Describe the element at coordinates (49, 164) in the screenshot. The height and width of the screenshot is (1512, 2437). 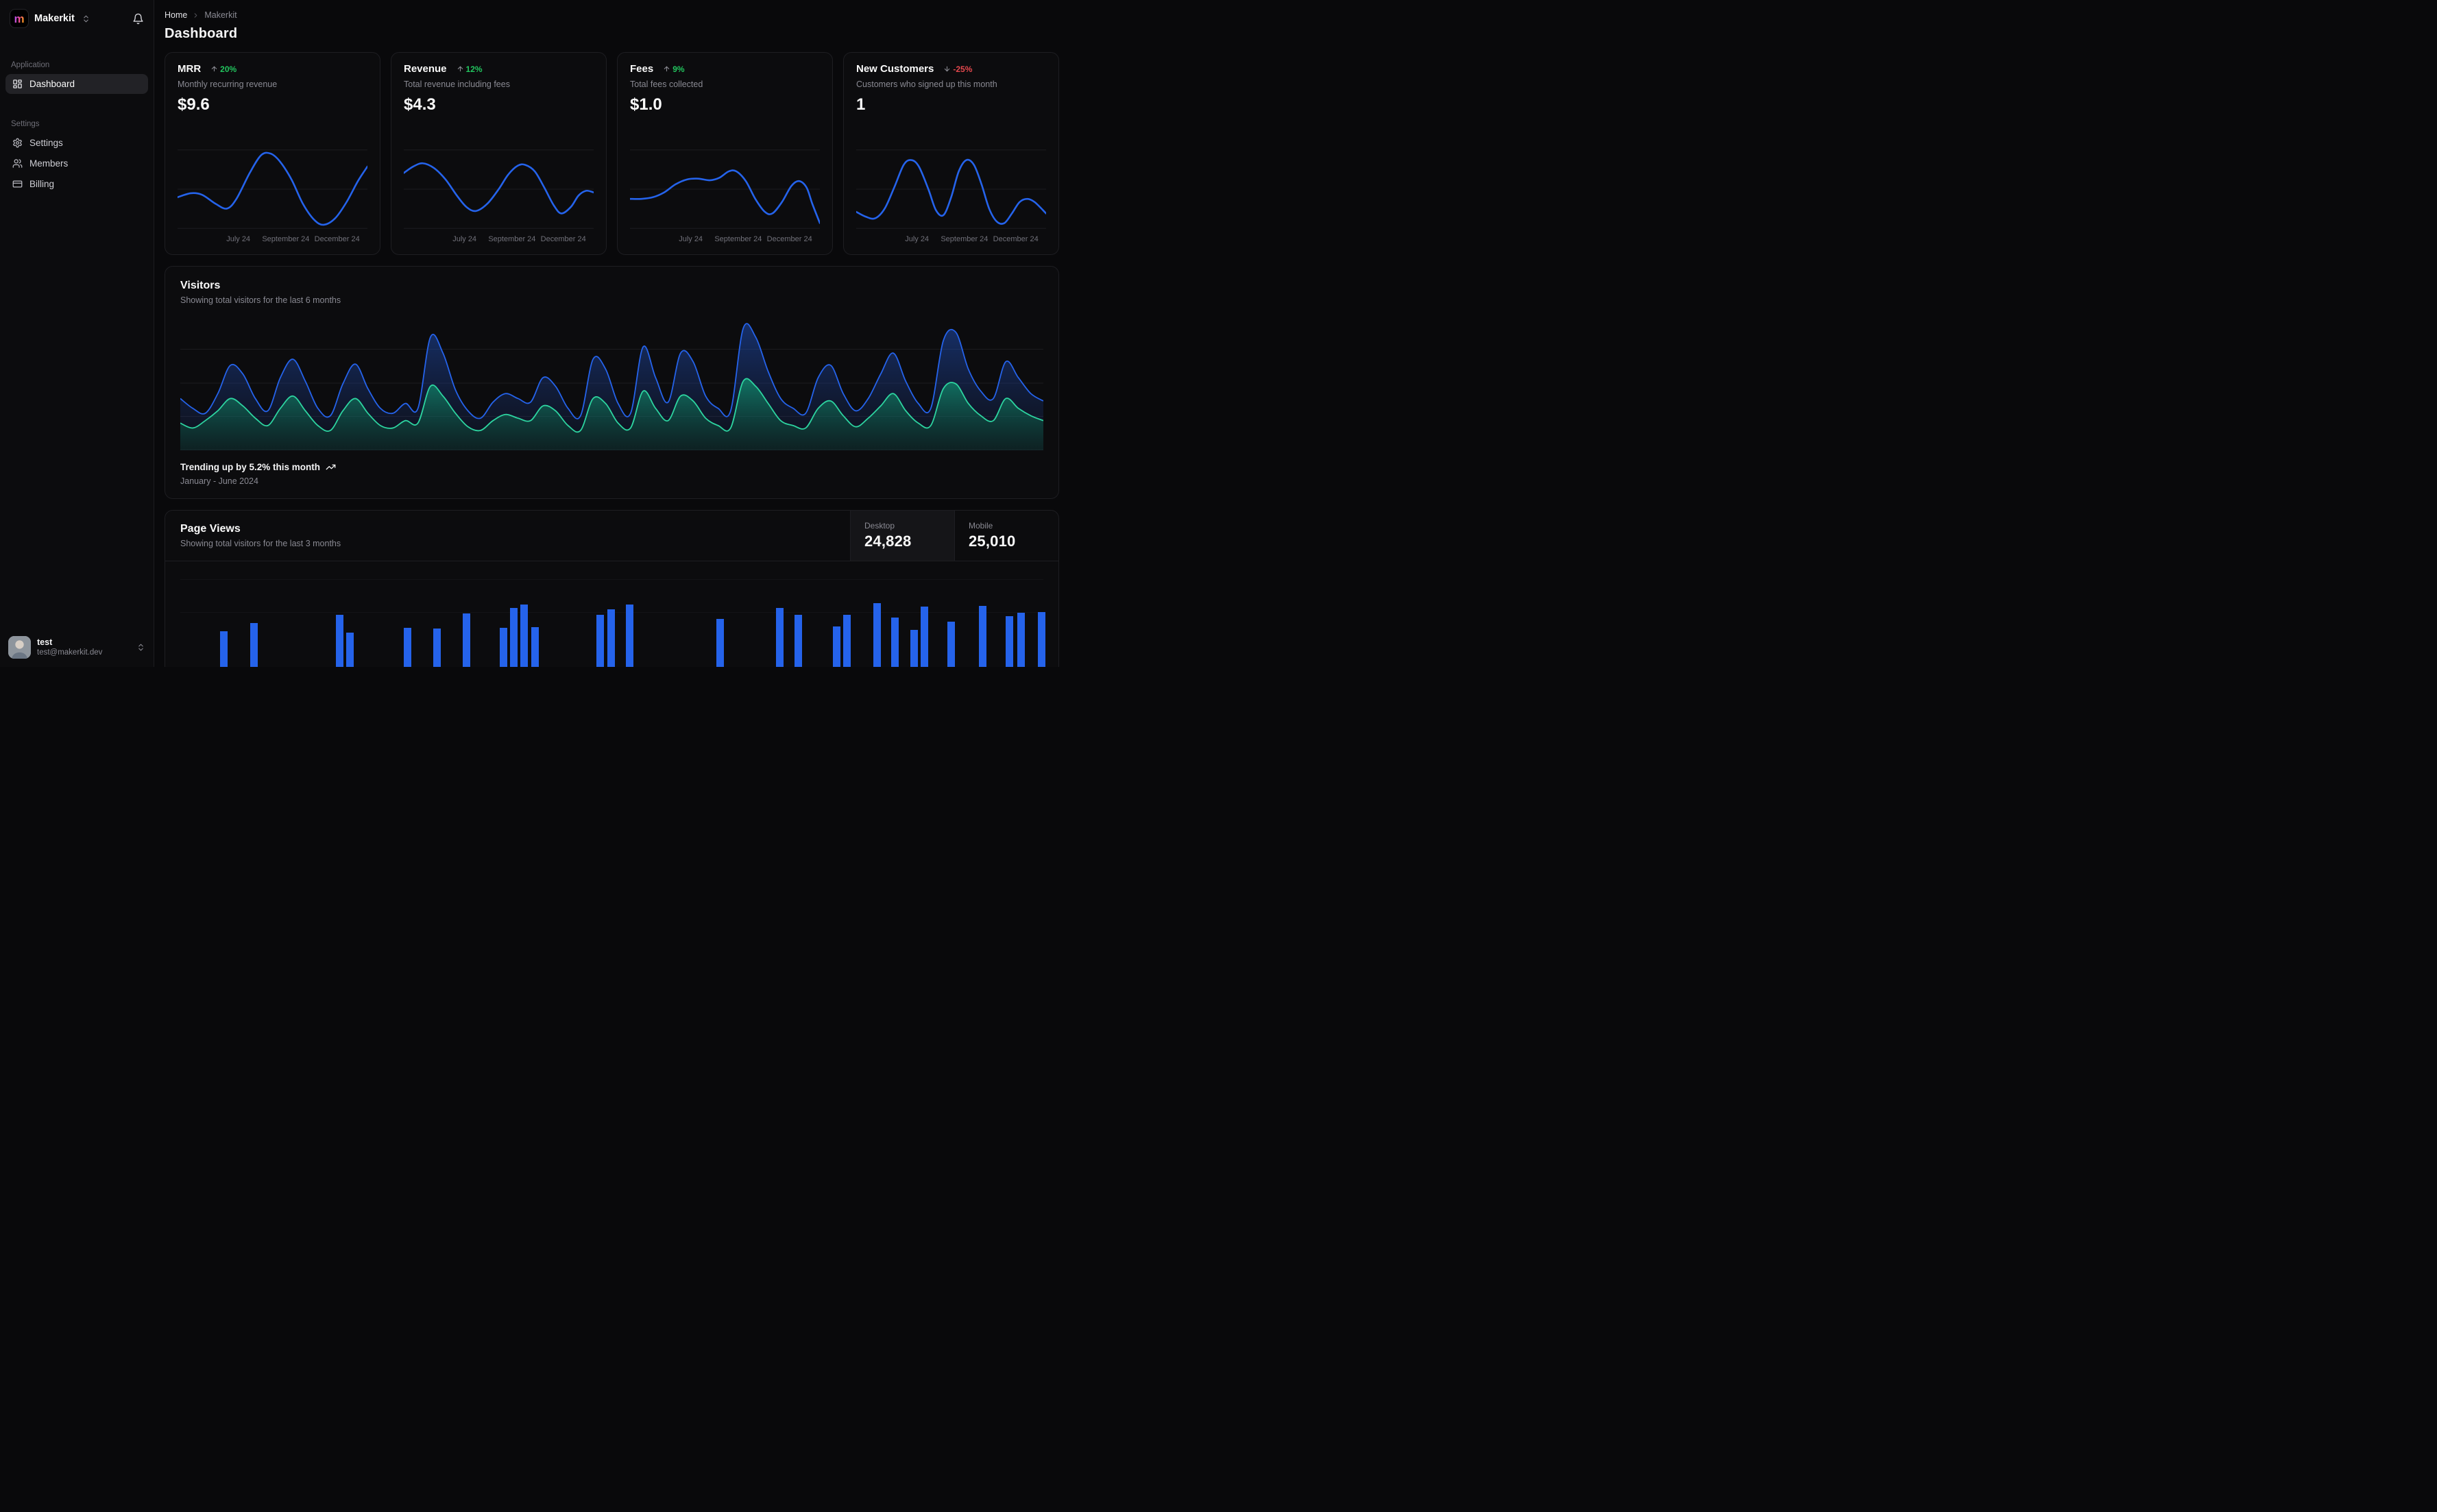
I see `sidebar-item-label: Members` at that location.